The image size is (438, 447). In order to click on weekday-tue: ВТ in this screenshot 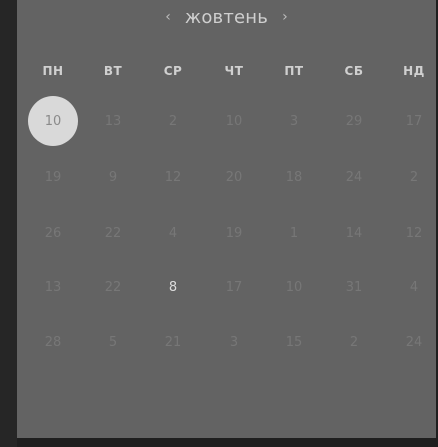, I will do `click(113, 71)`.